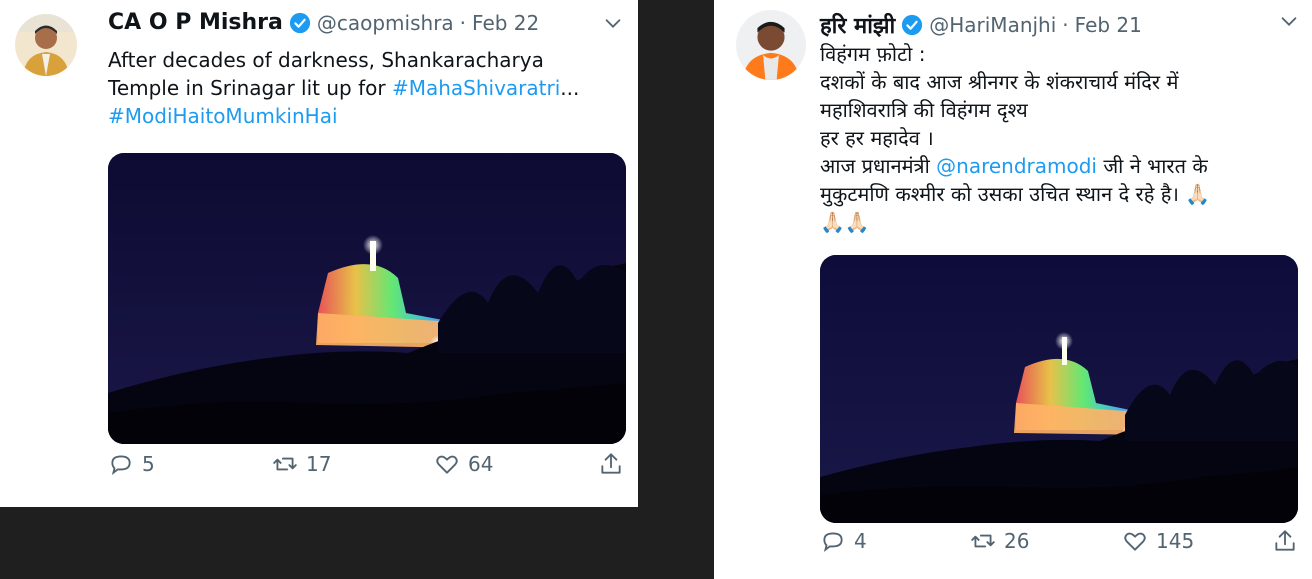 This screenshot has height=579, width=1312. I want to click on retweet-button: 26, so click(999, 541).